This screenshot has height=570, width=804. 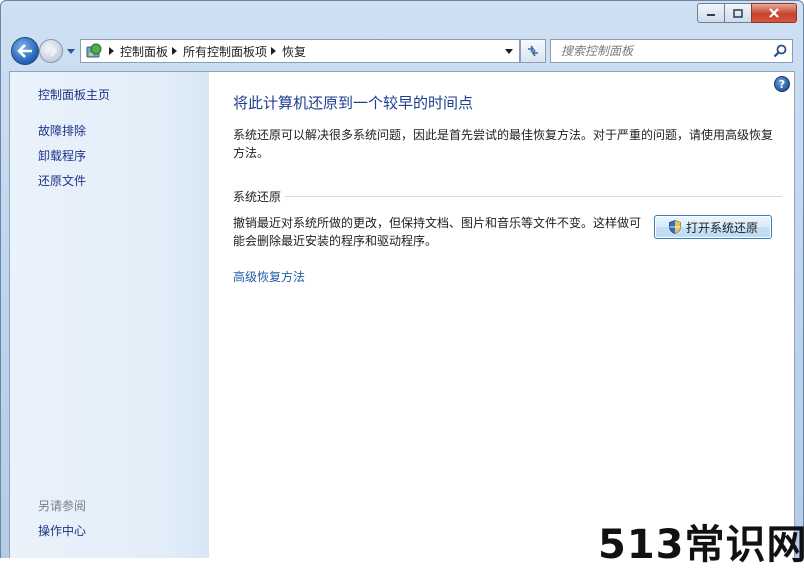 I want to click on sidebar-item-uninstall: 卸载程序, so click(x=62, y=155).